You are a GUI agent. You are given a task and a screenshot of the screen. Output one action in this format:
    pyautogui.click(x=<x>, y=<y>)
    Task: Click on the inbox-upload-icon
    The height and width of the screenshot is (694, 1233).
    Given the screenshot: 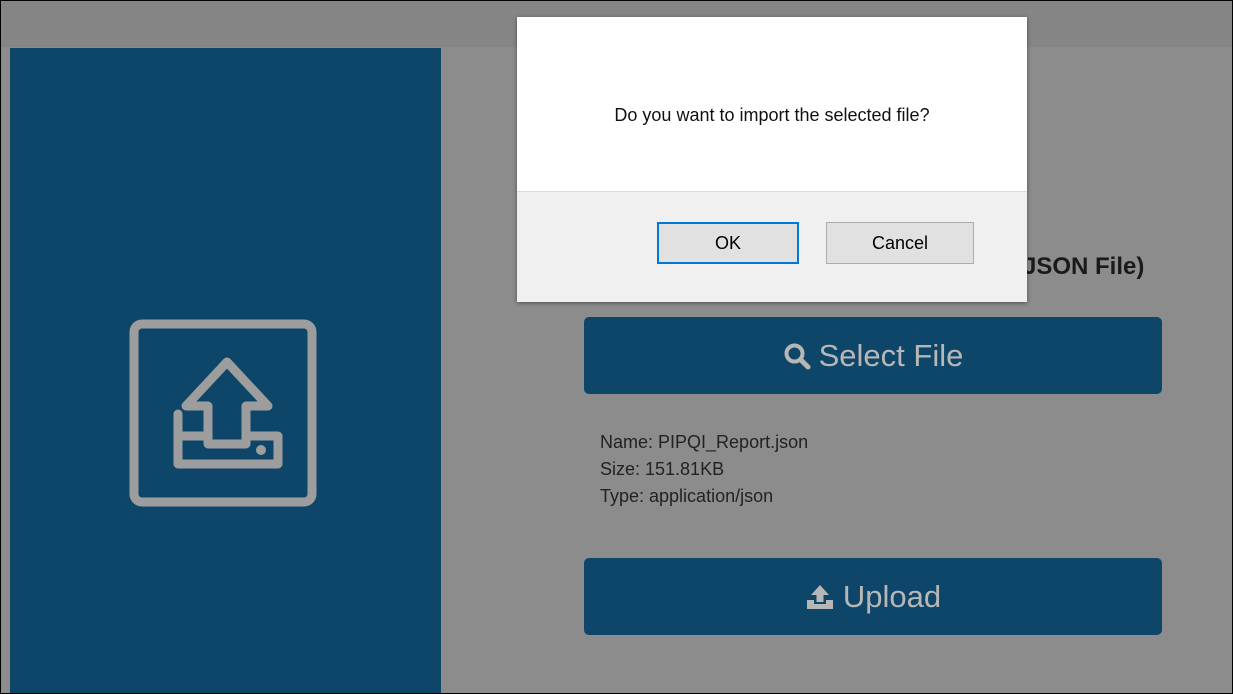 What is the action you would take?
    pyautogui.click(x=223, y=413)
    